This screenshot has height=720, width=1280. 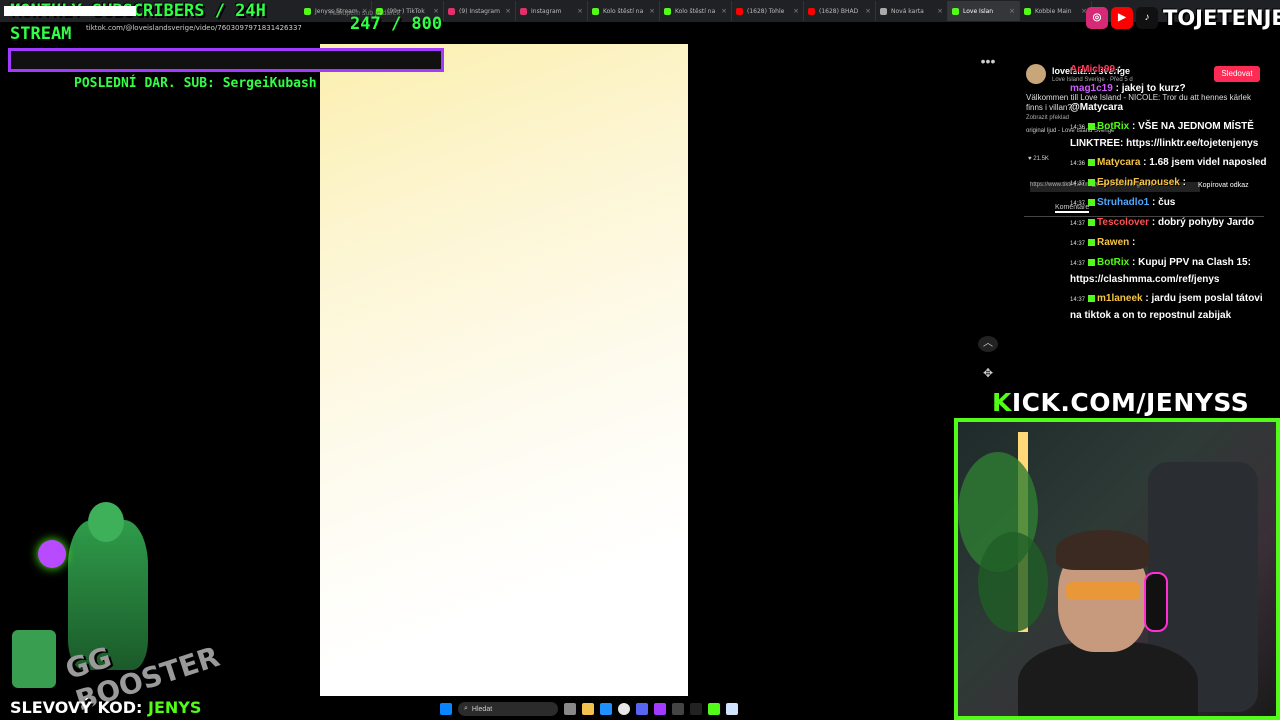 I want to click on last-donation-text: POSLEDNÍ DAR. SUB: SergeiKubash, so click(x=195, y=83).